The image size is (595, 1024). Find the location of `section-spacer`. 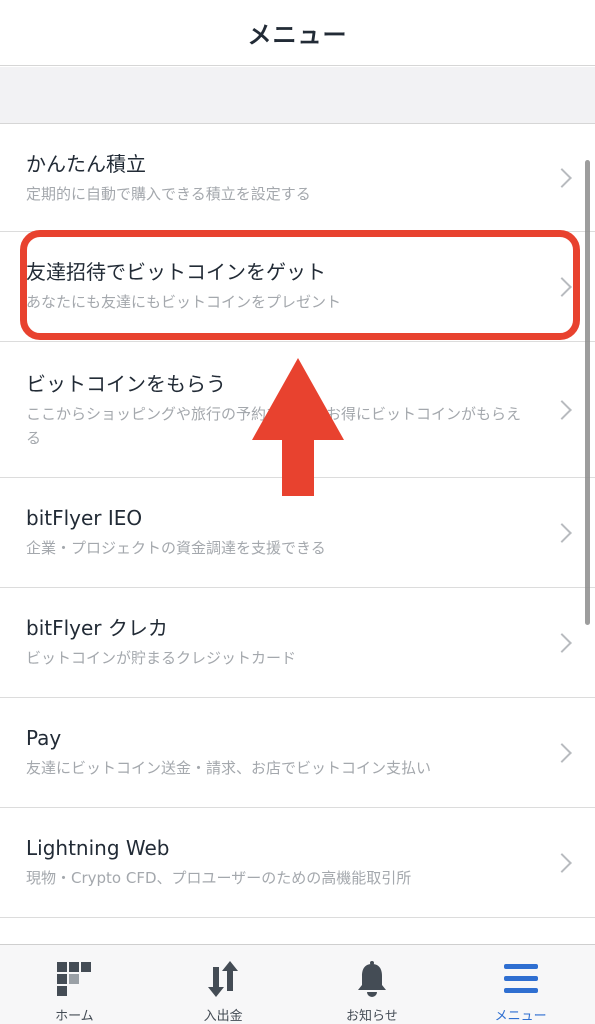

section-spacer is located at coordinates (297, 95).